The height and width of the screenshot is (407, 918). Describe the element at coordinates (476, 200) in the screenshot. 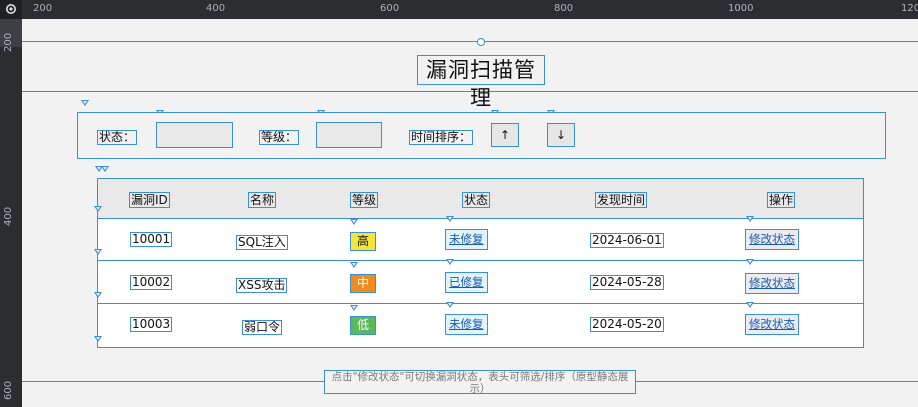

I see `column-header-status: 状态` at that location.